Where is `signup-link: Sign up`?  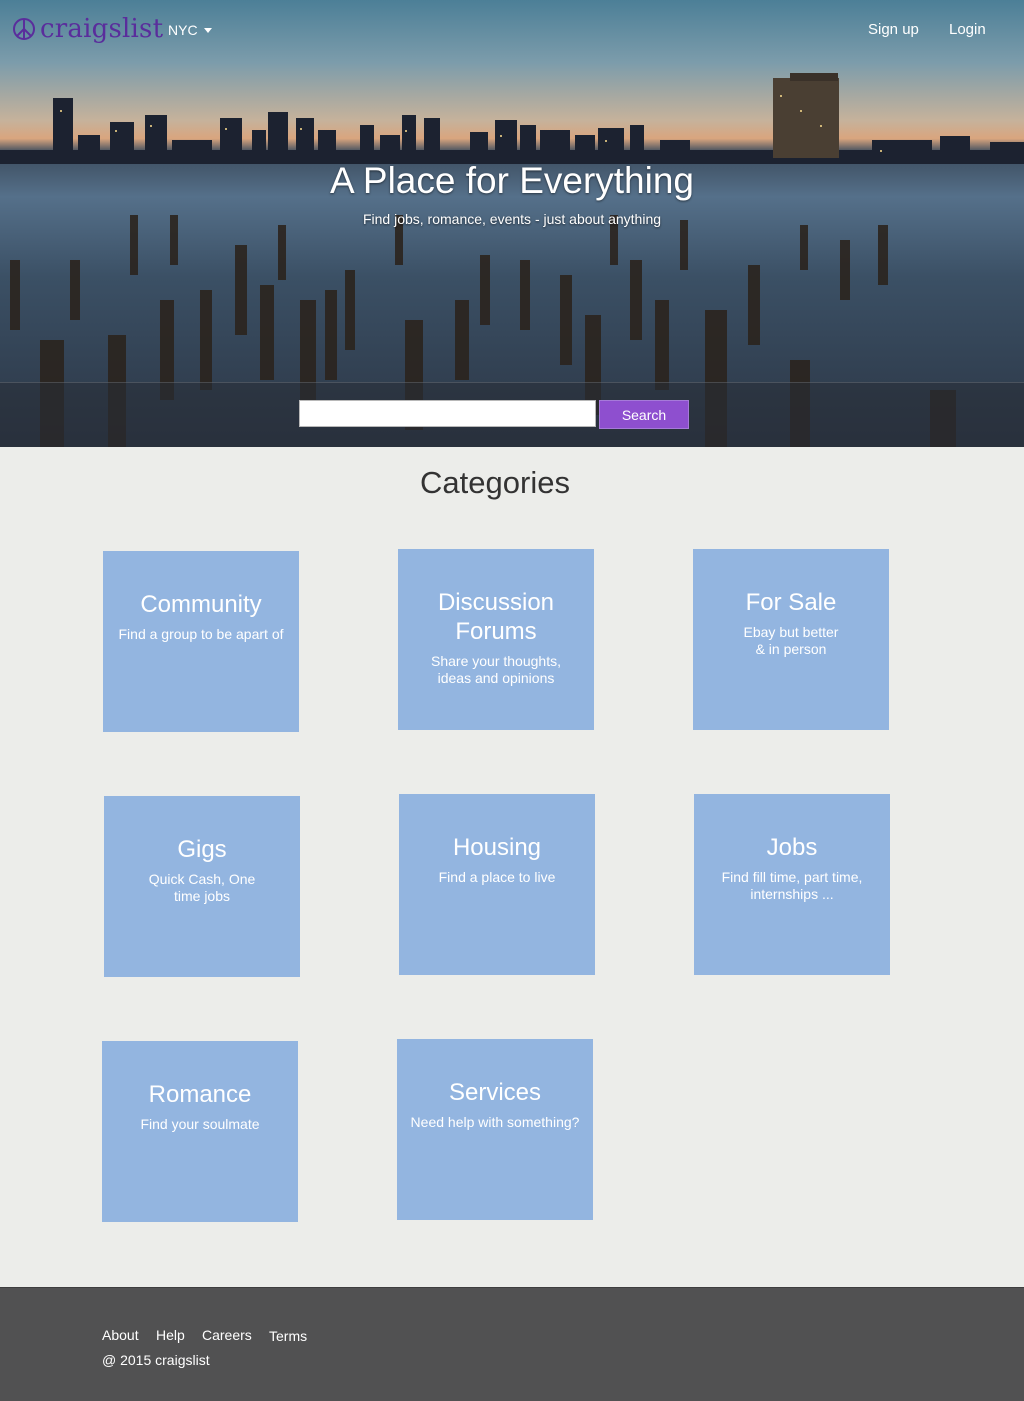
signup-link: Sign up is located at coordinates (893, 29).